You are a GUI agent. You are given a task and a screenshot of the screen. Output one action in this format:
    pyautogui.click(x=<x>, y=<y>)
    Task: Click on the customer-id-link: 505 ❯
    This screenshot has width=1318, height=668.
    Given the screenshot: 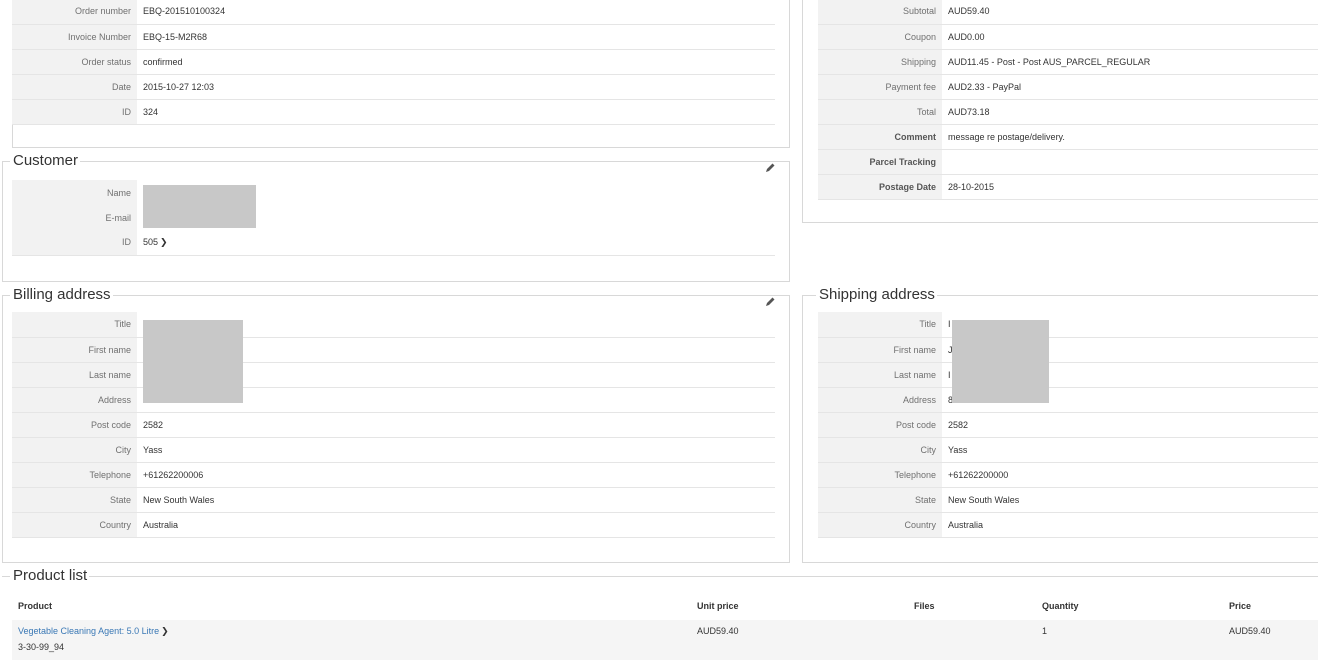 What is the action you would take?
    pyautogui.click(x=155, y=242)
    